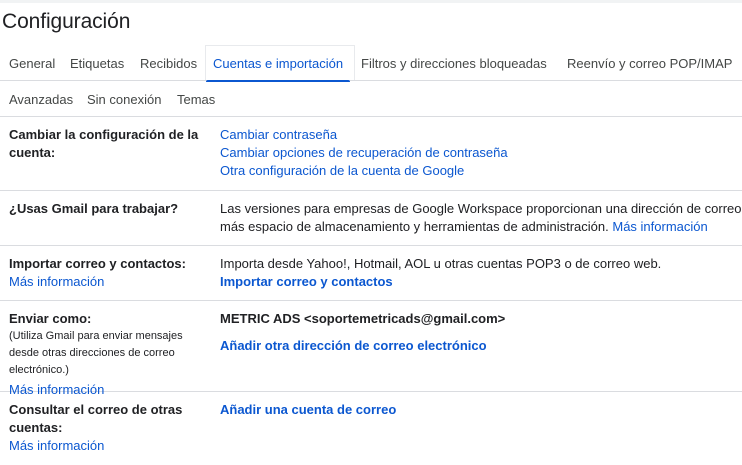  What do you see at coordinates (371, 99) in the screenshot?
I see `settings-tabs-row-2: Avanzadas Sin conexión Temas` at bounding box center [371, 99].